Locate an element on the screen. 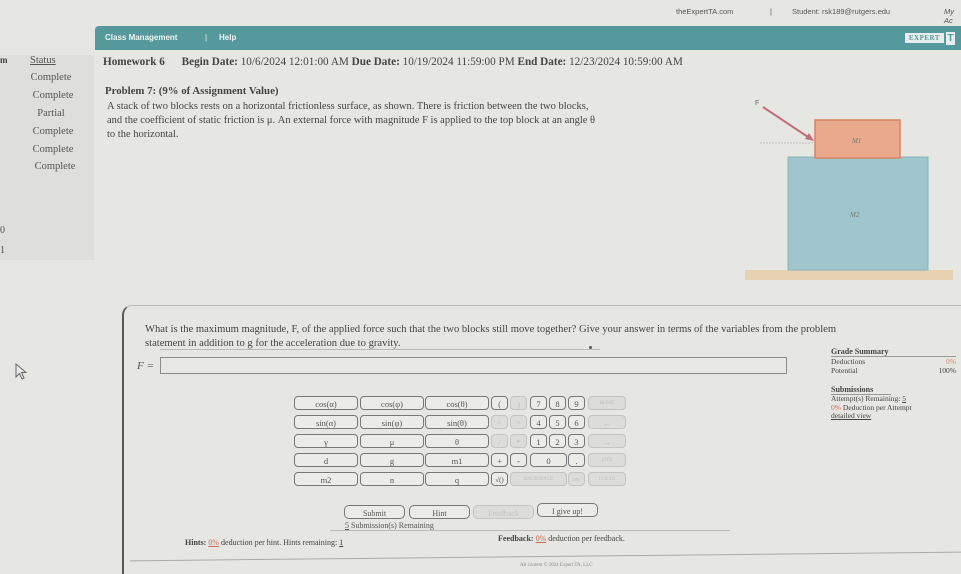  key-9: 9 is located at coordinates (576, 403).